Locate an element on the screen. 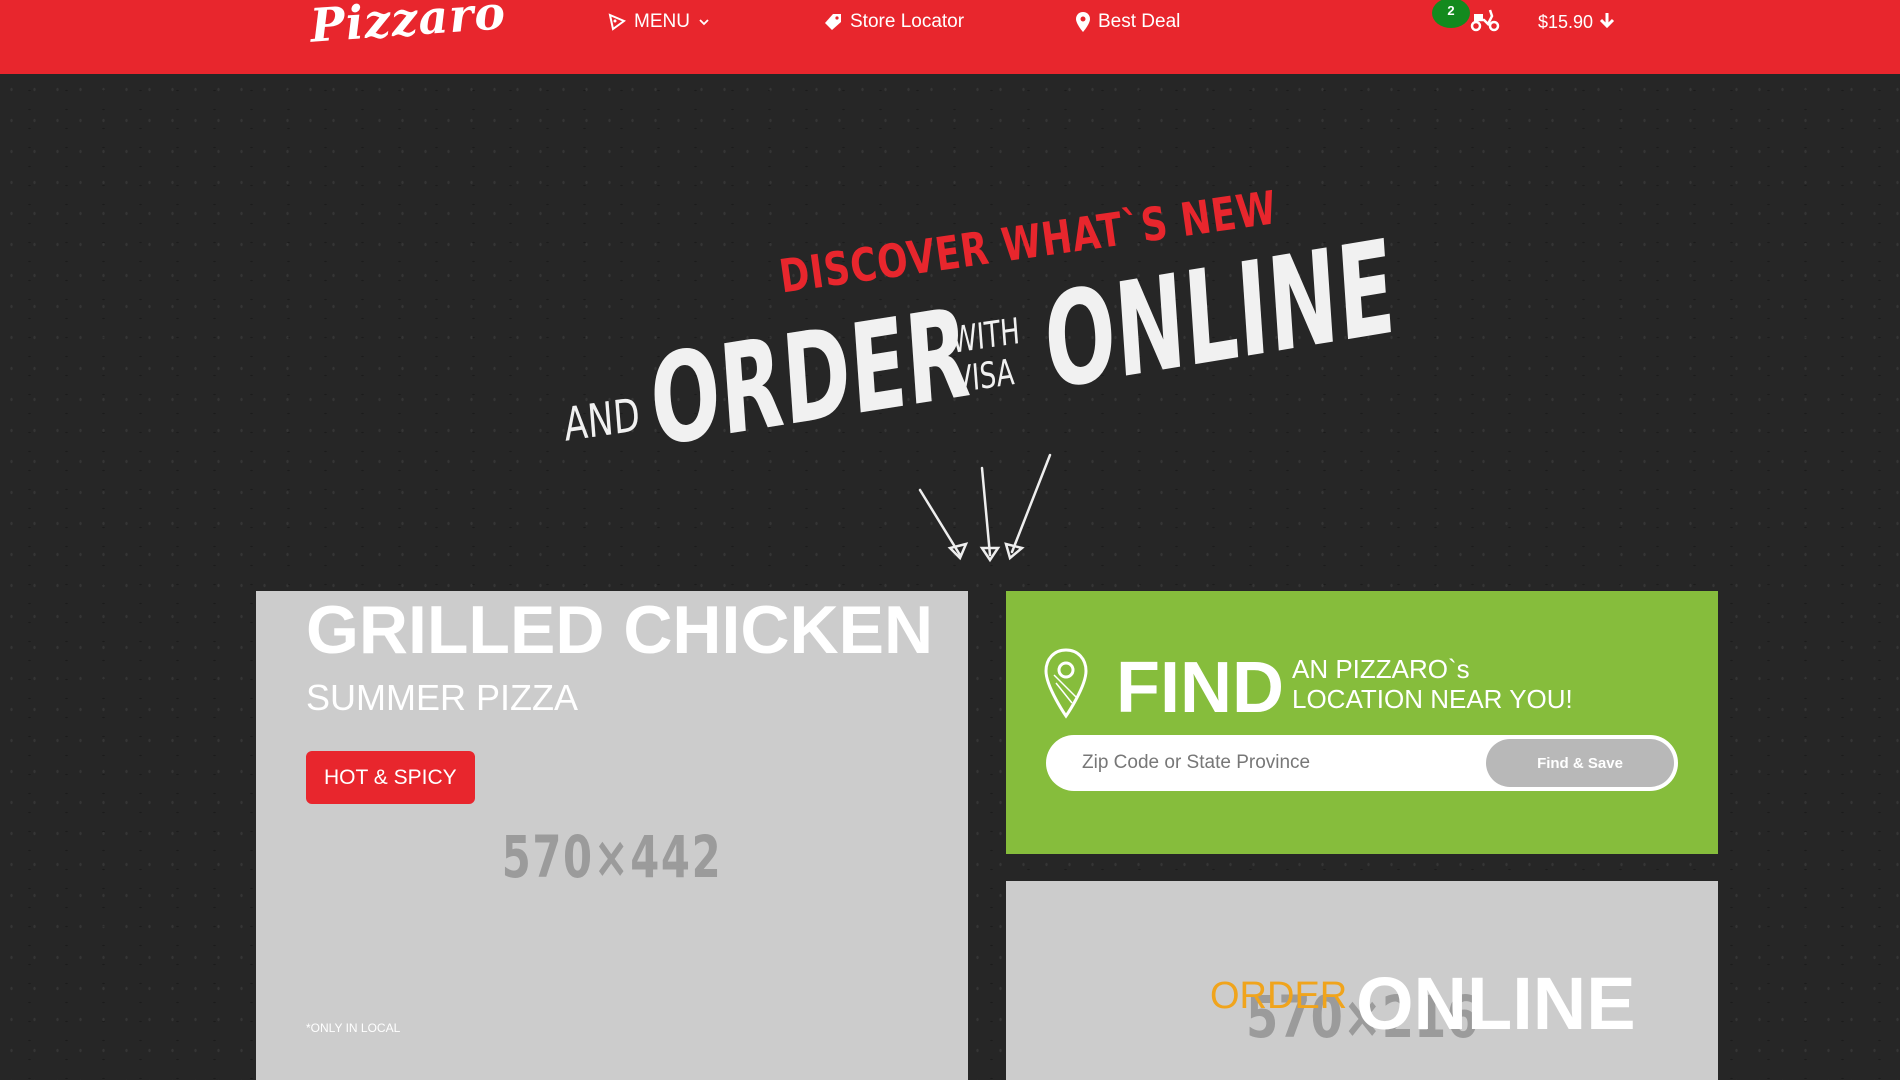 The width and height of the screenshot is (1900, 1080). nav-best-deal: Best Deal is located at coordinates (1128, 22).